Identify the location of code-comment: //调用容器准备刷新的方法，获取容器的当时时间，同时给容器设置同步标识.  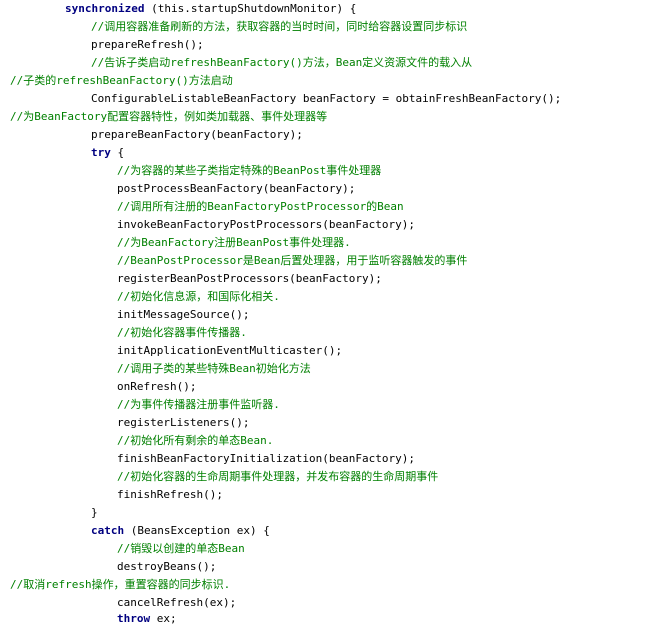
(279, 26).